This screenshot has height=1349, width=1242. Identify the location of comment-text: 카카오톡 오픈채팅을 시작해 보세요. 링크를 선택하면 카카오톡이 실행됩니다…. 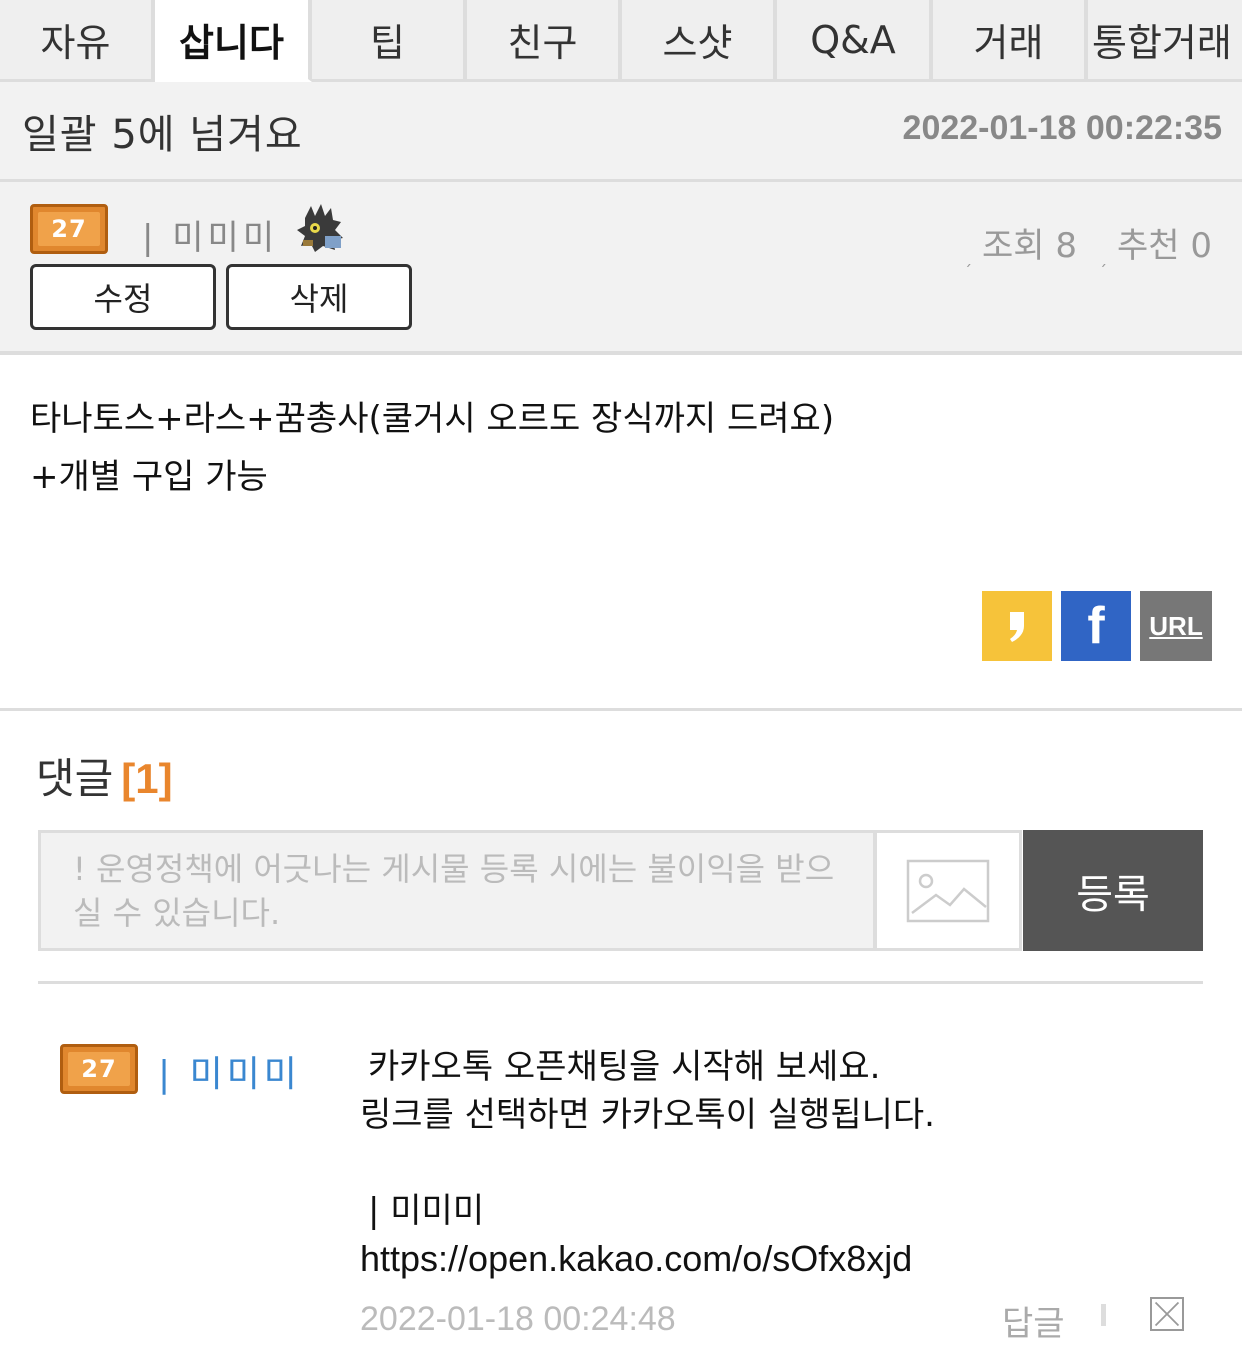
(647, 1163).